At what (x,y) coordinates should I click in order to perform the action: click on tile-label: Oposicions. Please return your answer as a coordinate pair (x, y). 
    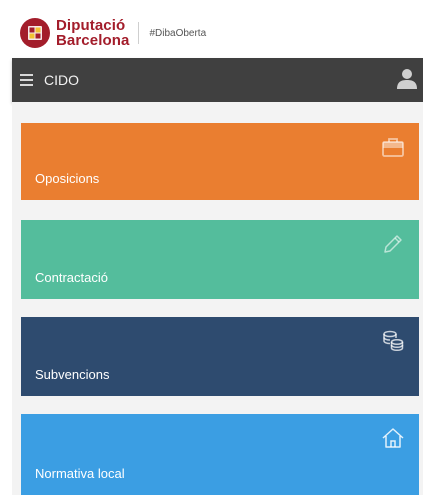
    Looking at the image, I should click on (67, 178).